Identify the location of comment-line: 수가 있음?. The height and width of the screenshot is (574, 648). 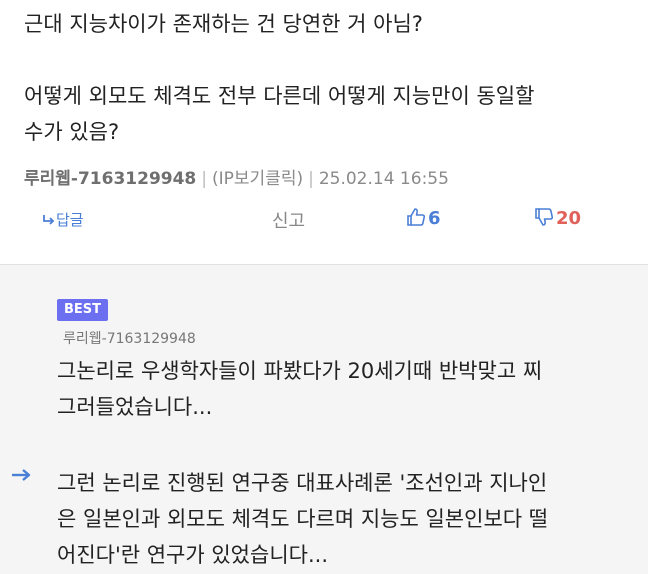
(72, 132).